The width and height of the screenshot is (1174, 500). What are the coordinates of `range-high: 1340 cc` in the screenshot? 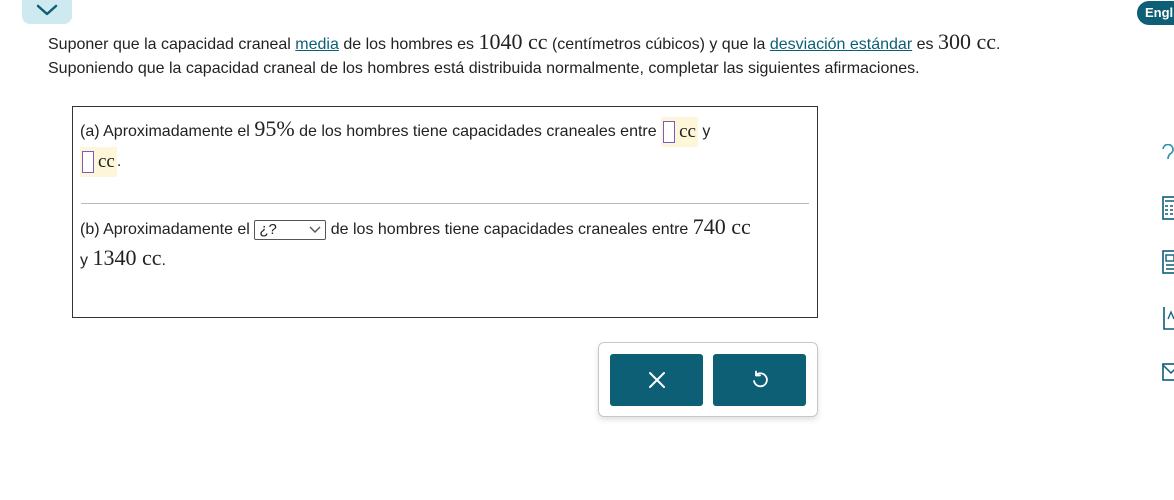 It's located at (127, 257).